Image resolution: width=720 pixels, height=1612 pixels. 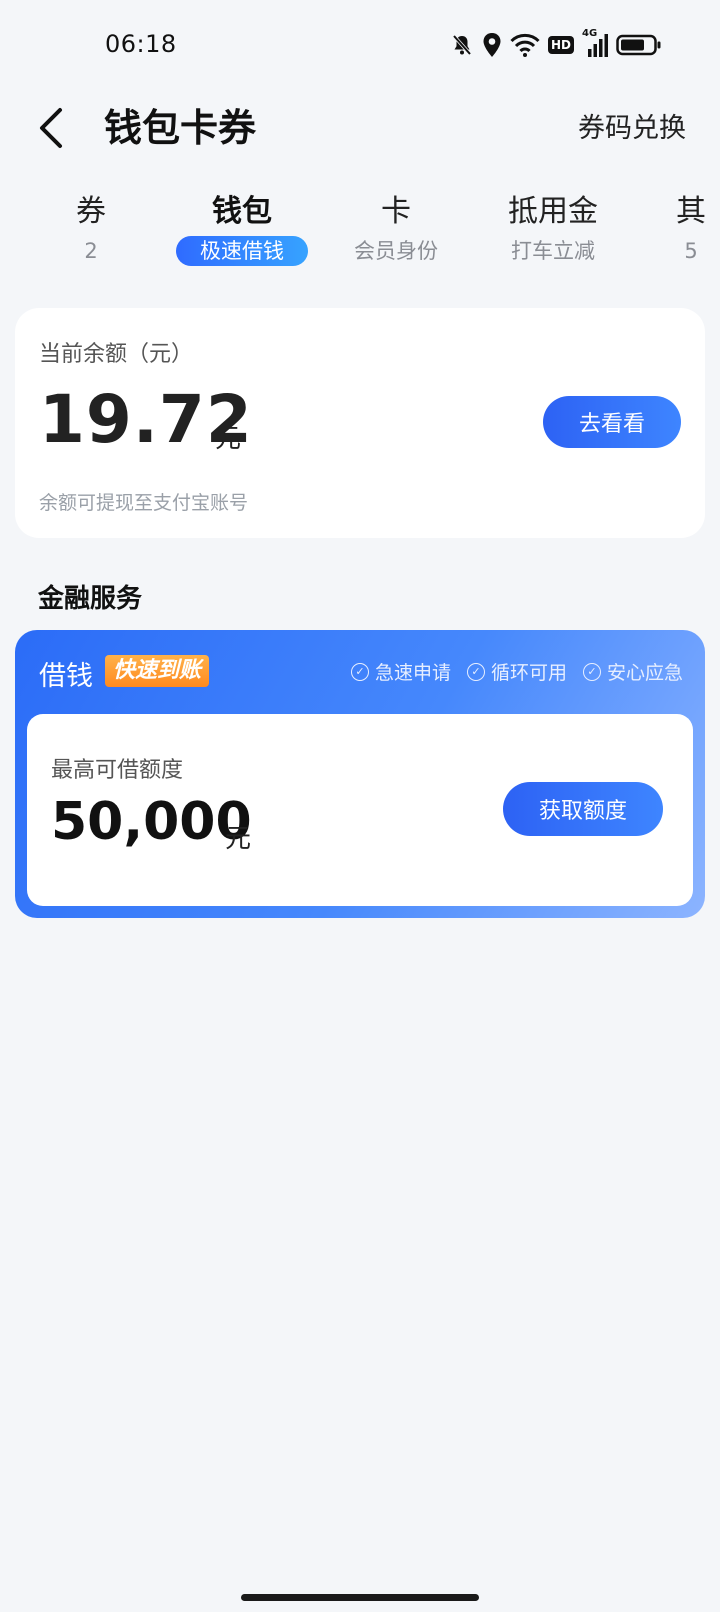 What do you see at coordinates (560, 45) in the screenshot?
I see `hd-icon: HD` at bounding box center [560, 45].